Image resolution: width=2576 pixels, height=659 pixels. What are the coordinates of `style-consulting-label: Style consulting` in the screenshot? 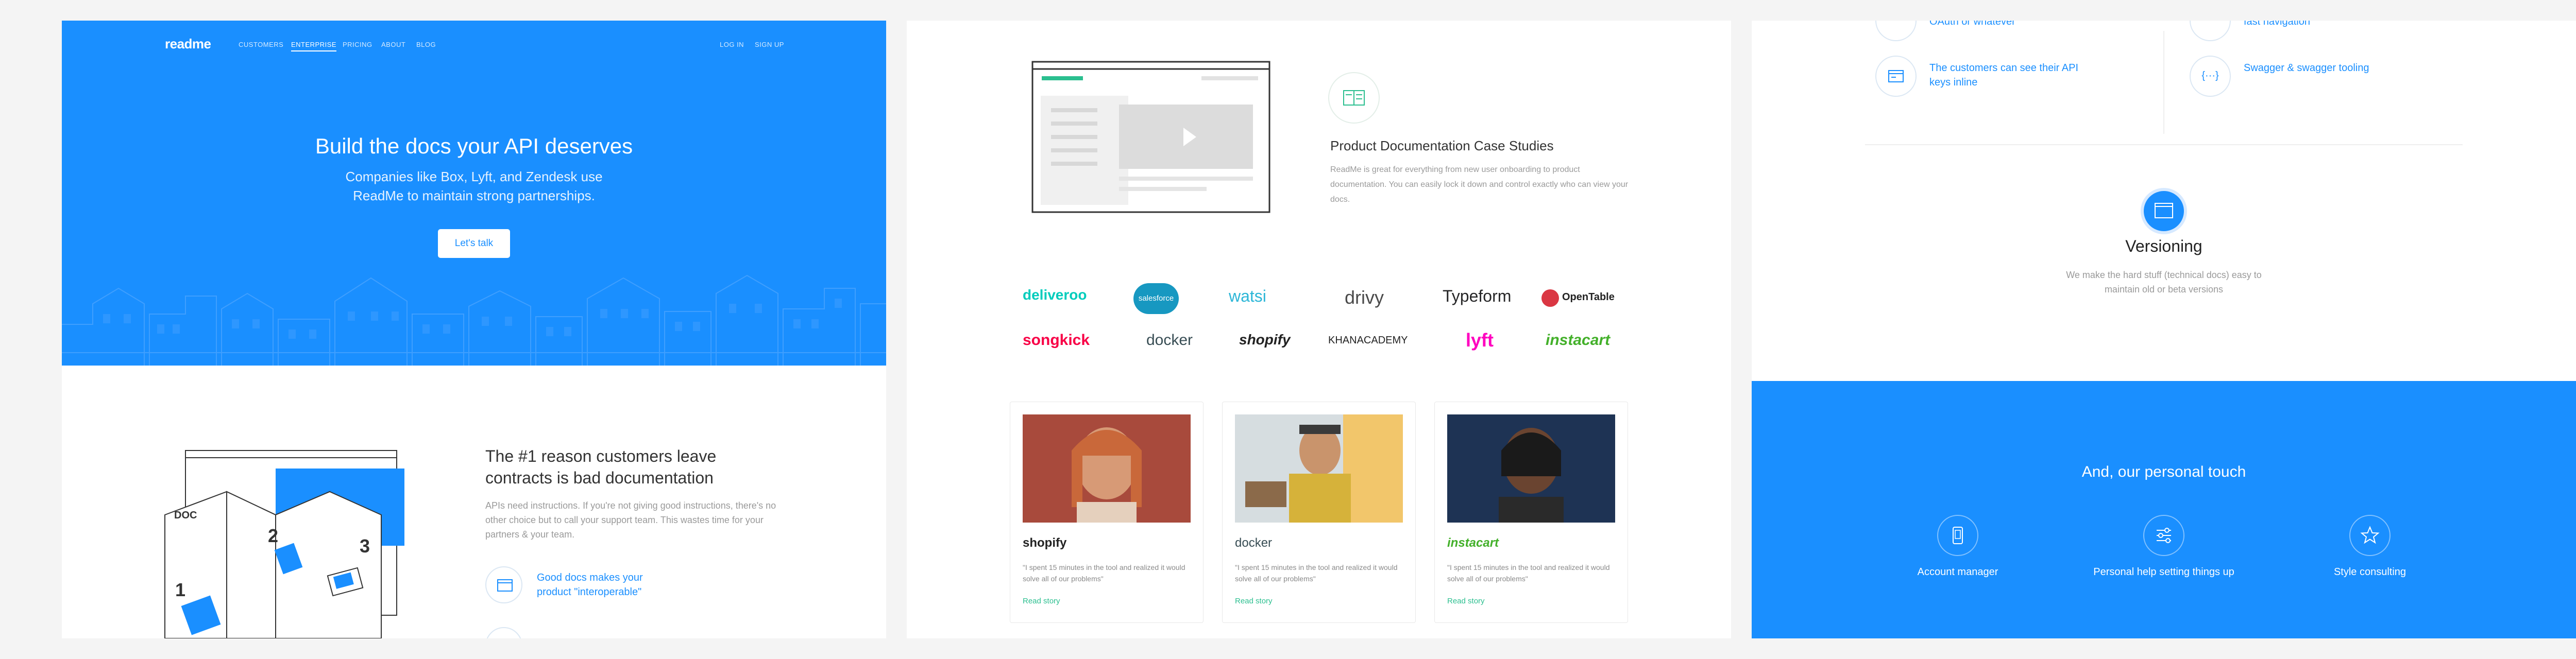 It's located at (2369, 572).